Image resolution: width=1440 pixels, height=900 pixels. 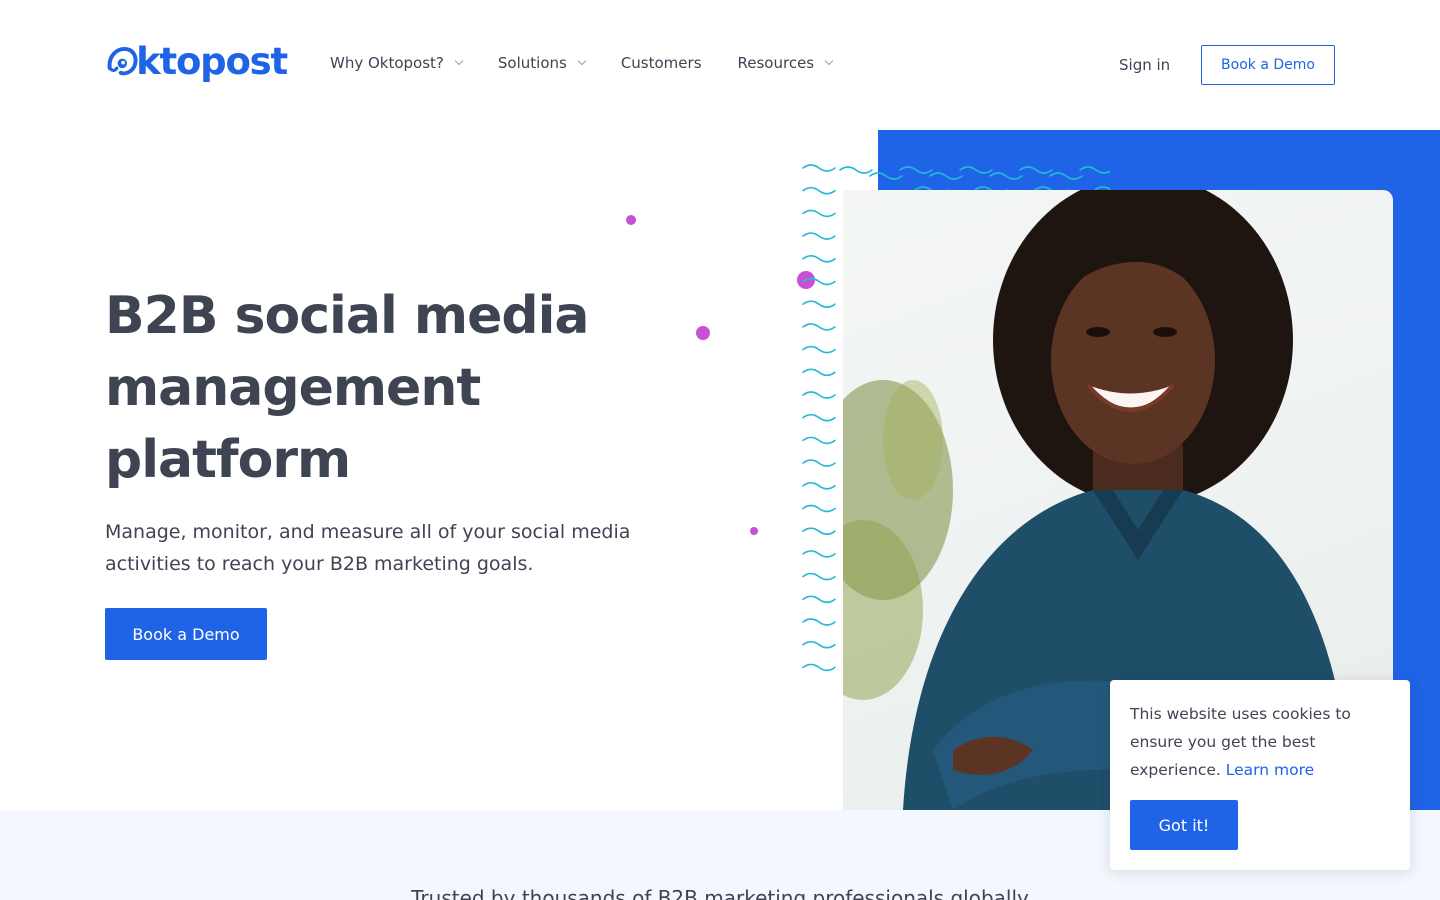 What do you see at coordinates (1270, 770) in the screenshot?
I see `learn-more-link: Learn more` at bounding box center [1270, 770].